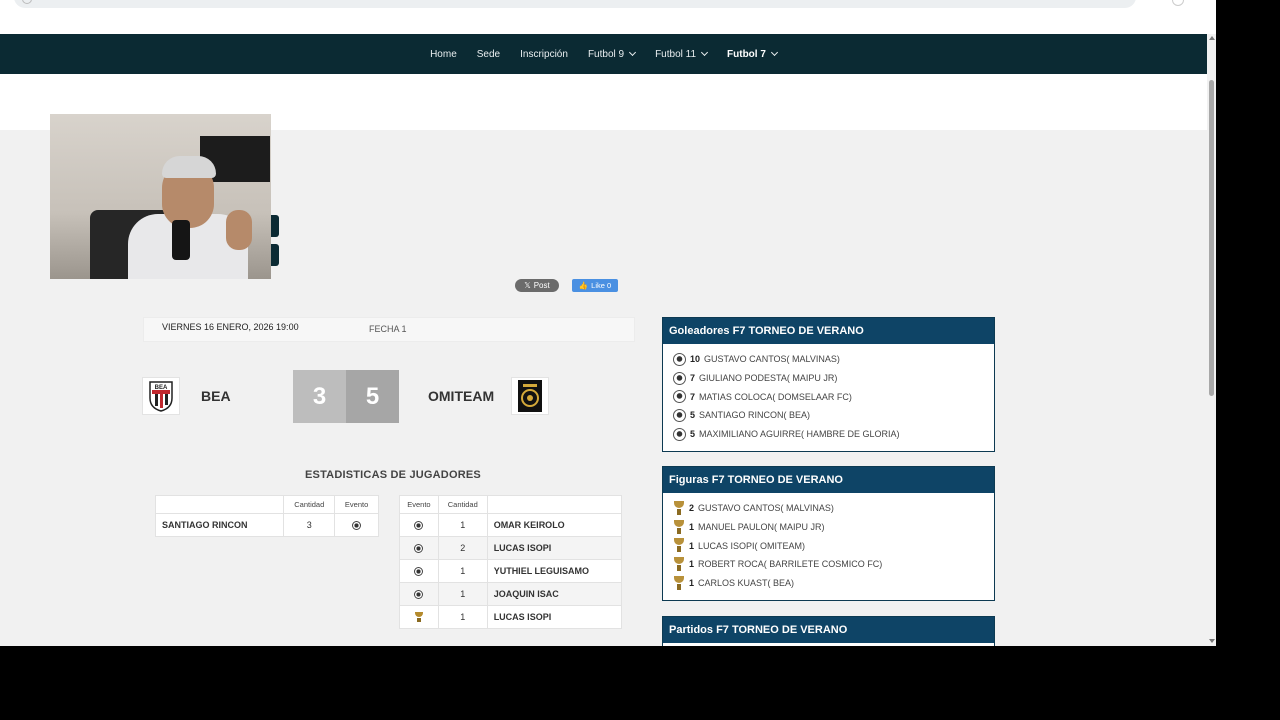 This screenshot has width=1280, height=720. I want to click on table-row: 1 LUCAS ISOPI, so click(511, 617).